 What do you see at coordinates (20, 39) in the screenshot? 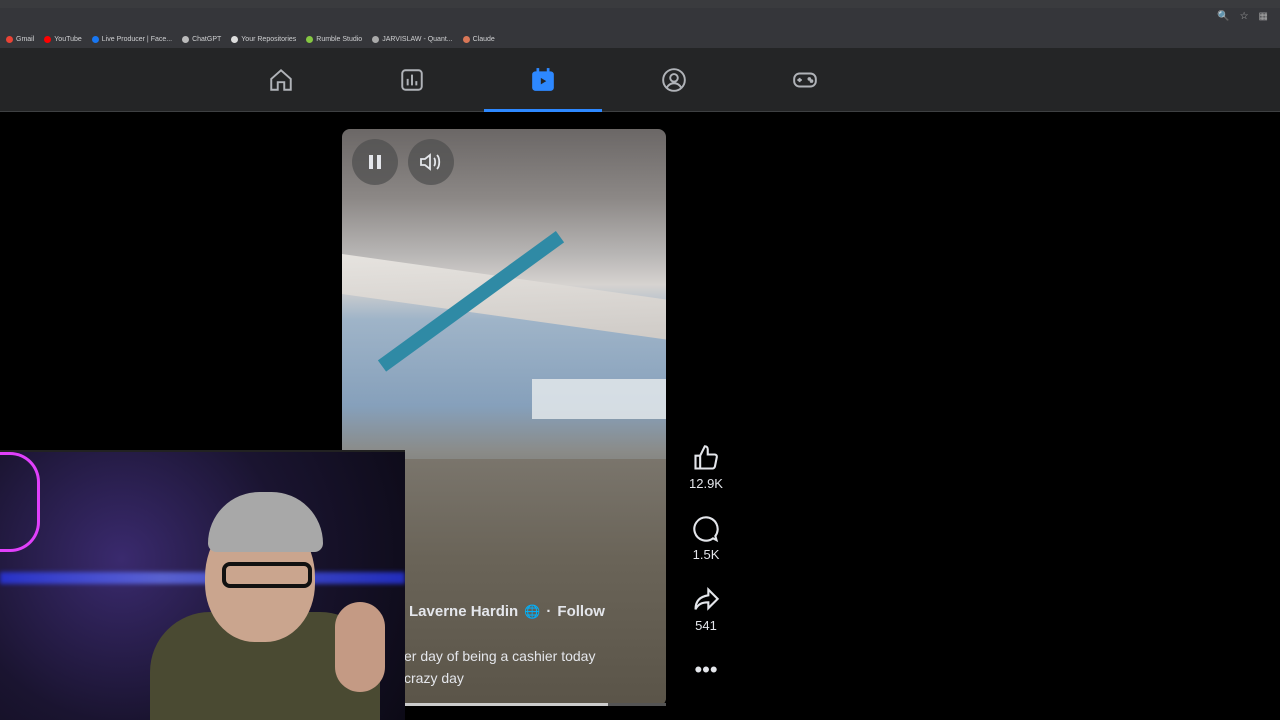
I see `bookmark-gmail: Gmail` at bounding box center [20, 39].